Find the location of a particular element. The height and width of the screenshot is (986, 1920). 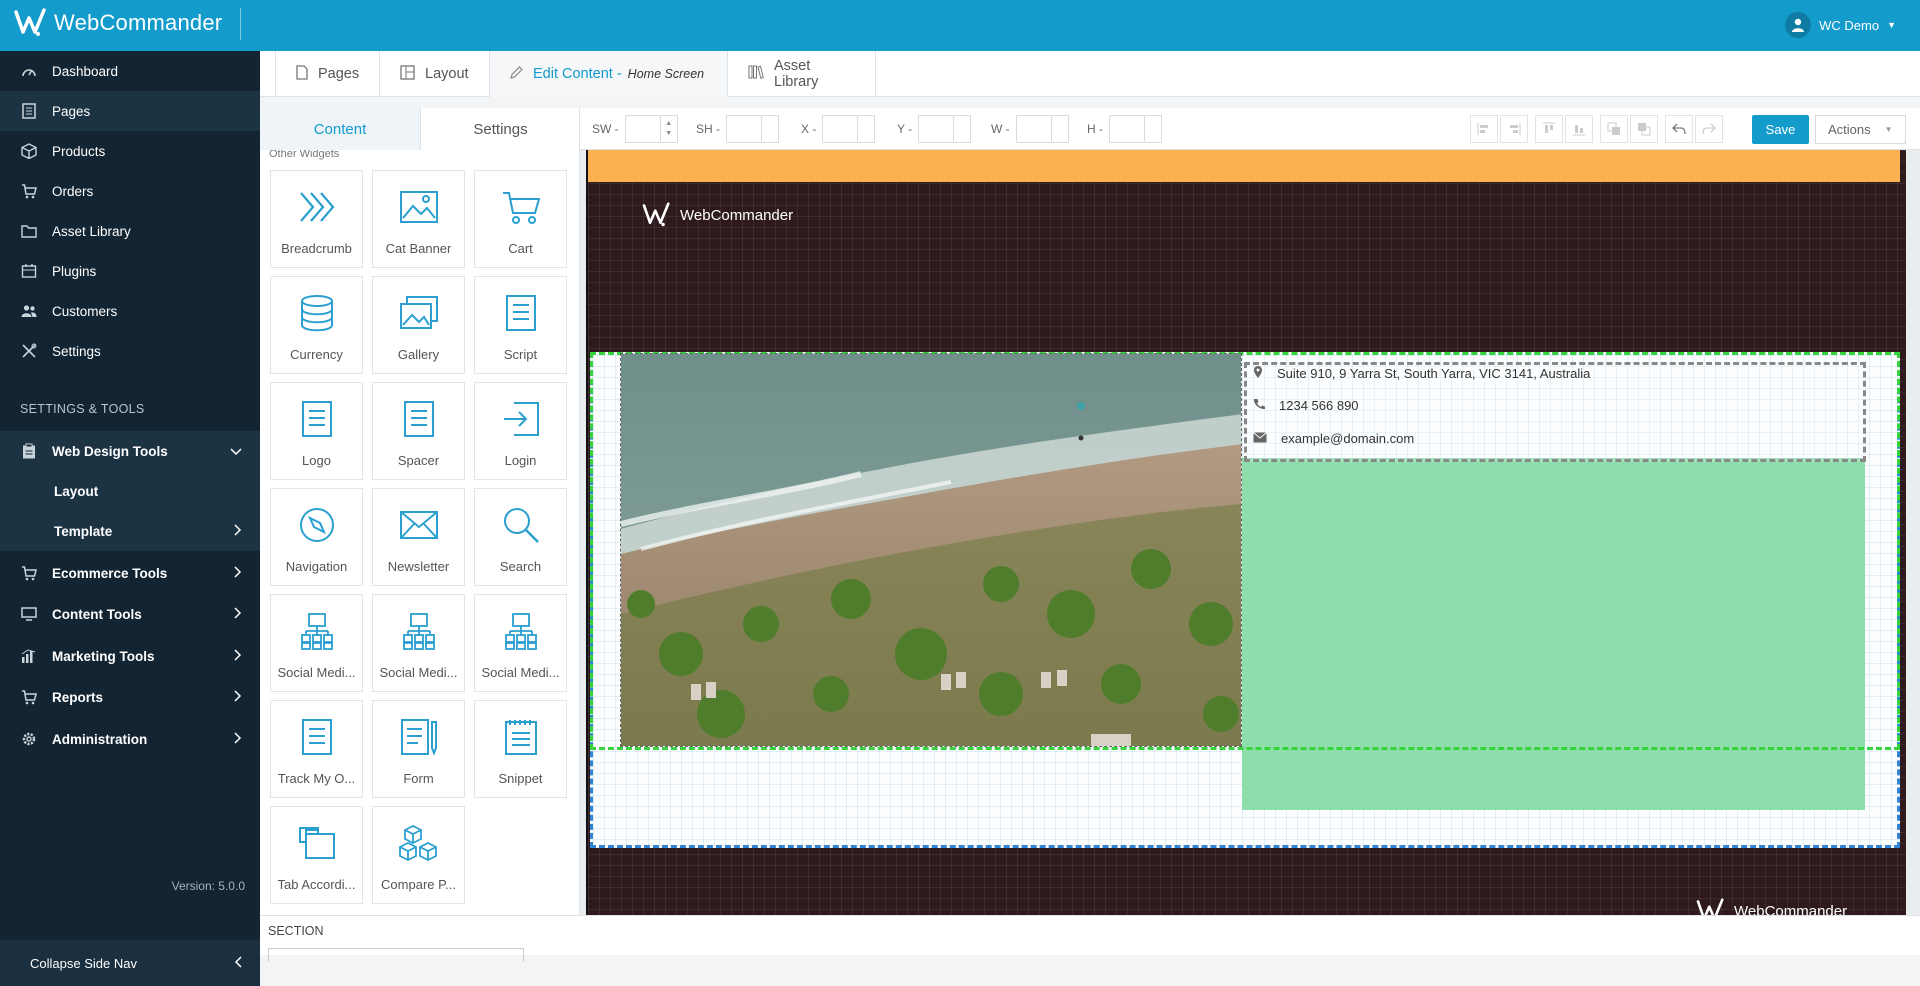

widget-search: Search is located at coordinates (520, 537).